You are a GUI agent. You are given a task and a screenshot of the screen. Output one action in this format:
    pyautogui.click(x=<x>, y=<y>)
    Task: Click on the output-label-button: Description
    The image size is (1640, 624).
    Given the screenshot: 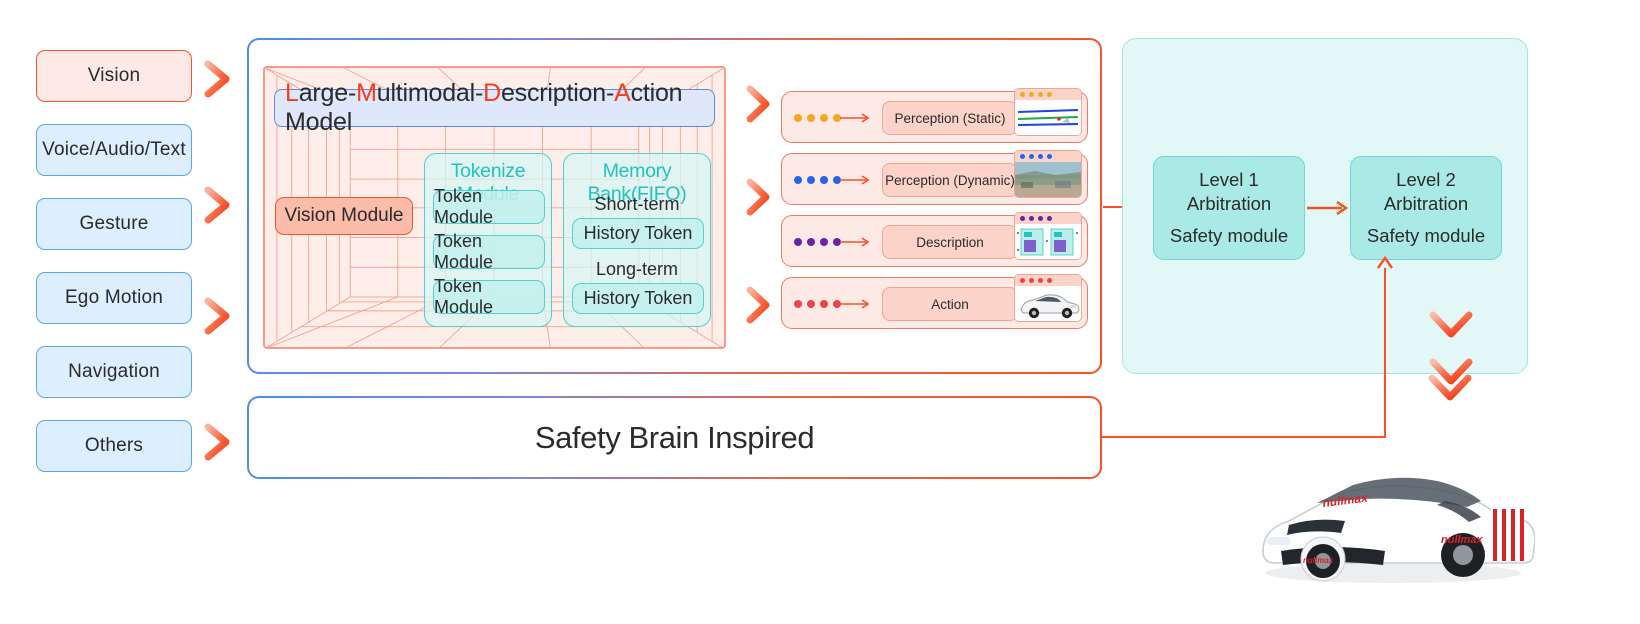 What is the action you would take?
    pyautogui.click(x=950, y=242)
    